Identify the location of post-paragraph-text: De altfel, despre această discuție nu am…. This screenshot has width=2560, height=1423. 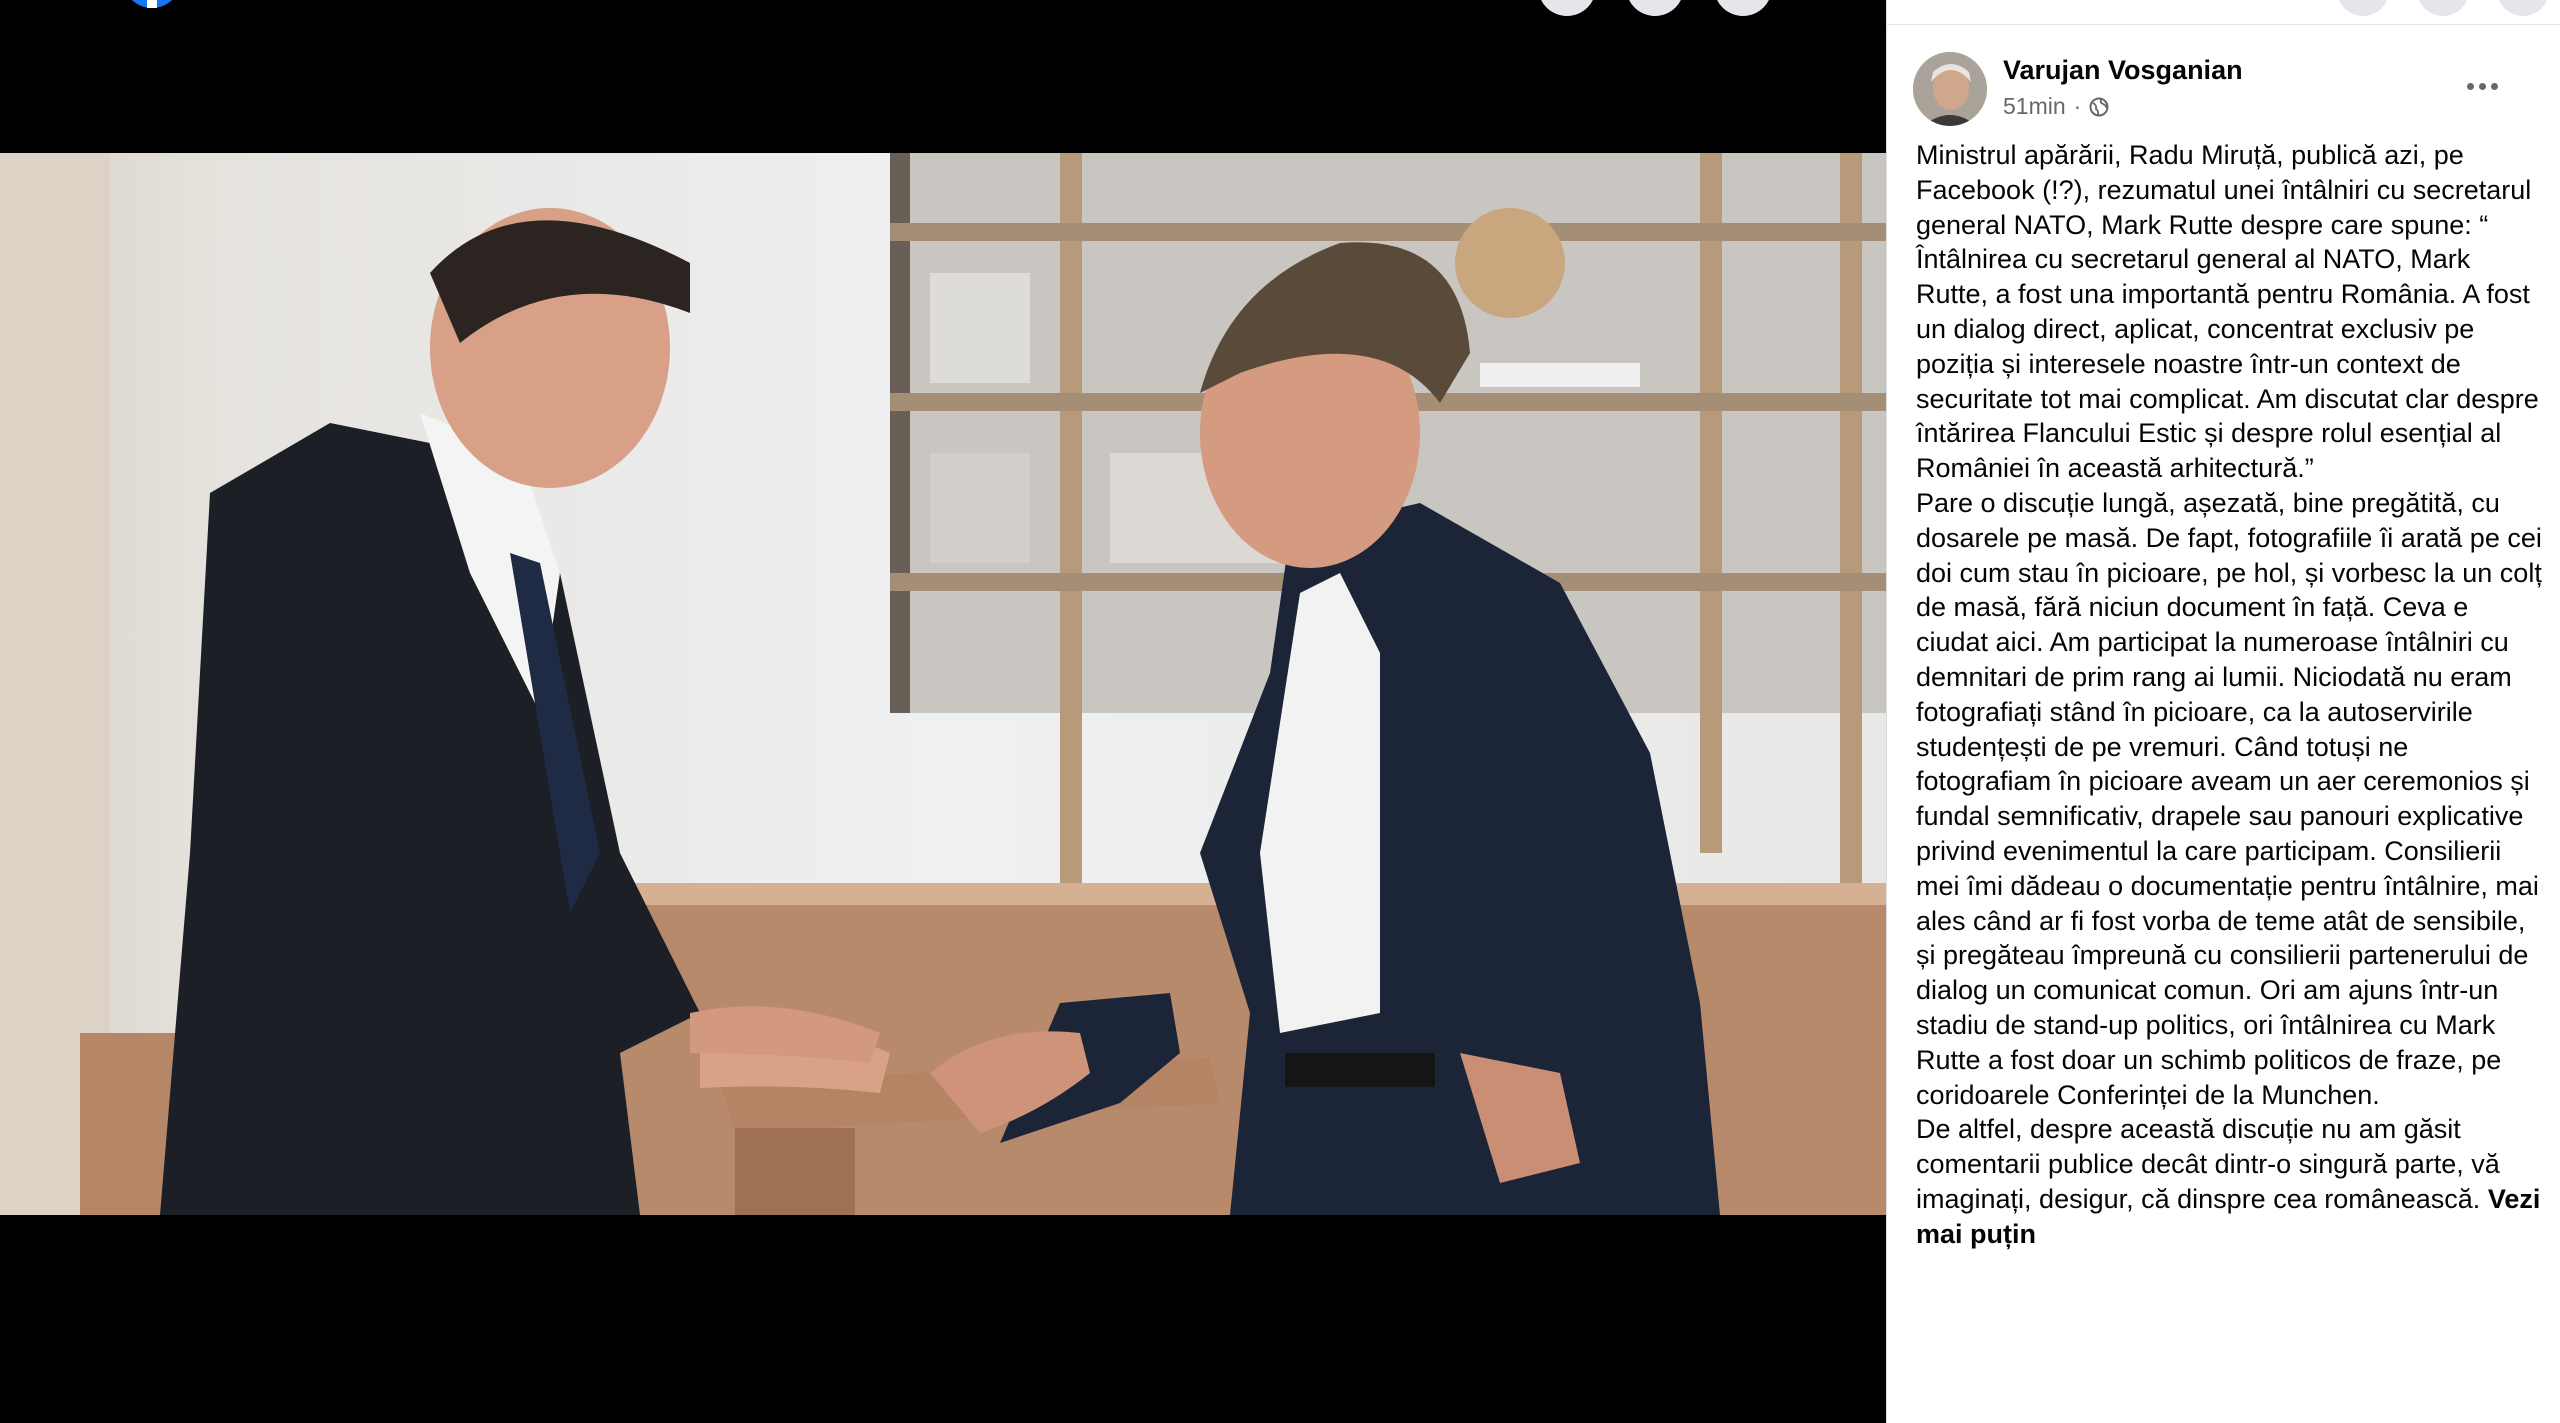
(2208, 1164).